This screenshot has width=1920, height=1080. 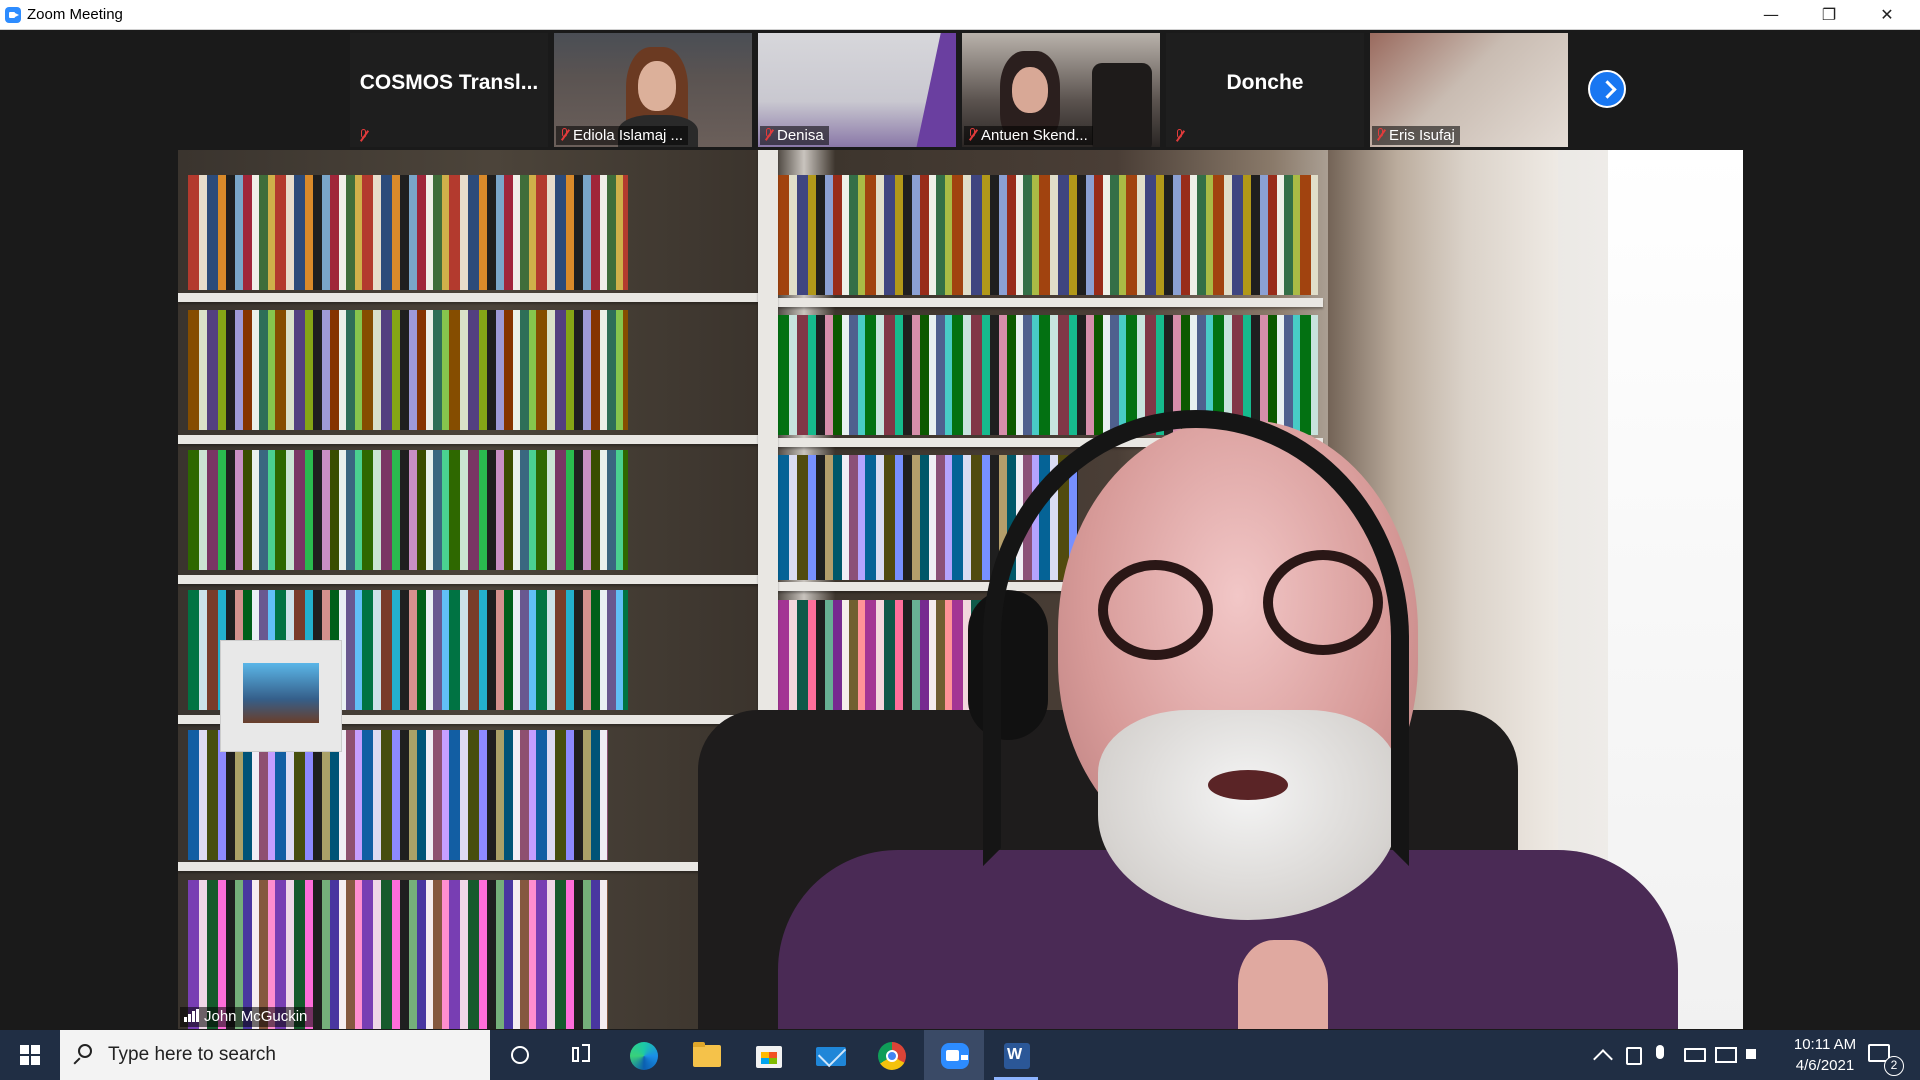 What do you see at coordinates (1422, 135) in the screenshot?
I see `participant-name: Eris Isufaj` at bounding box center [1422, 135].